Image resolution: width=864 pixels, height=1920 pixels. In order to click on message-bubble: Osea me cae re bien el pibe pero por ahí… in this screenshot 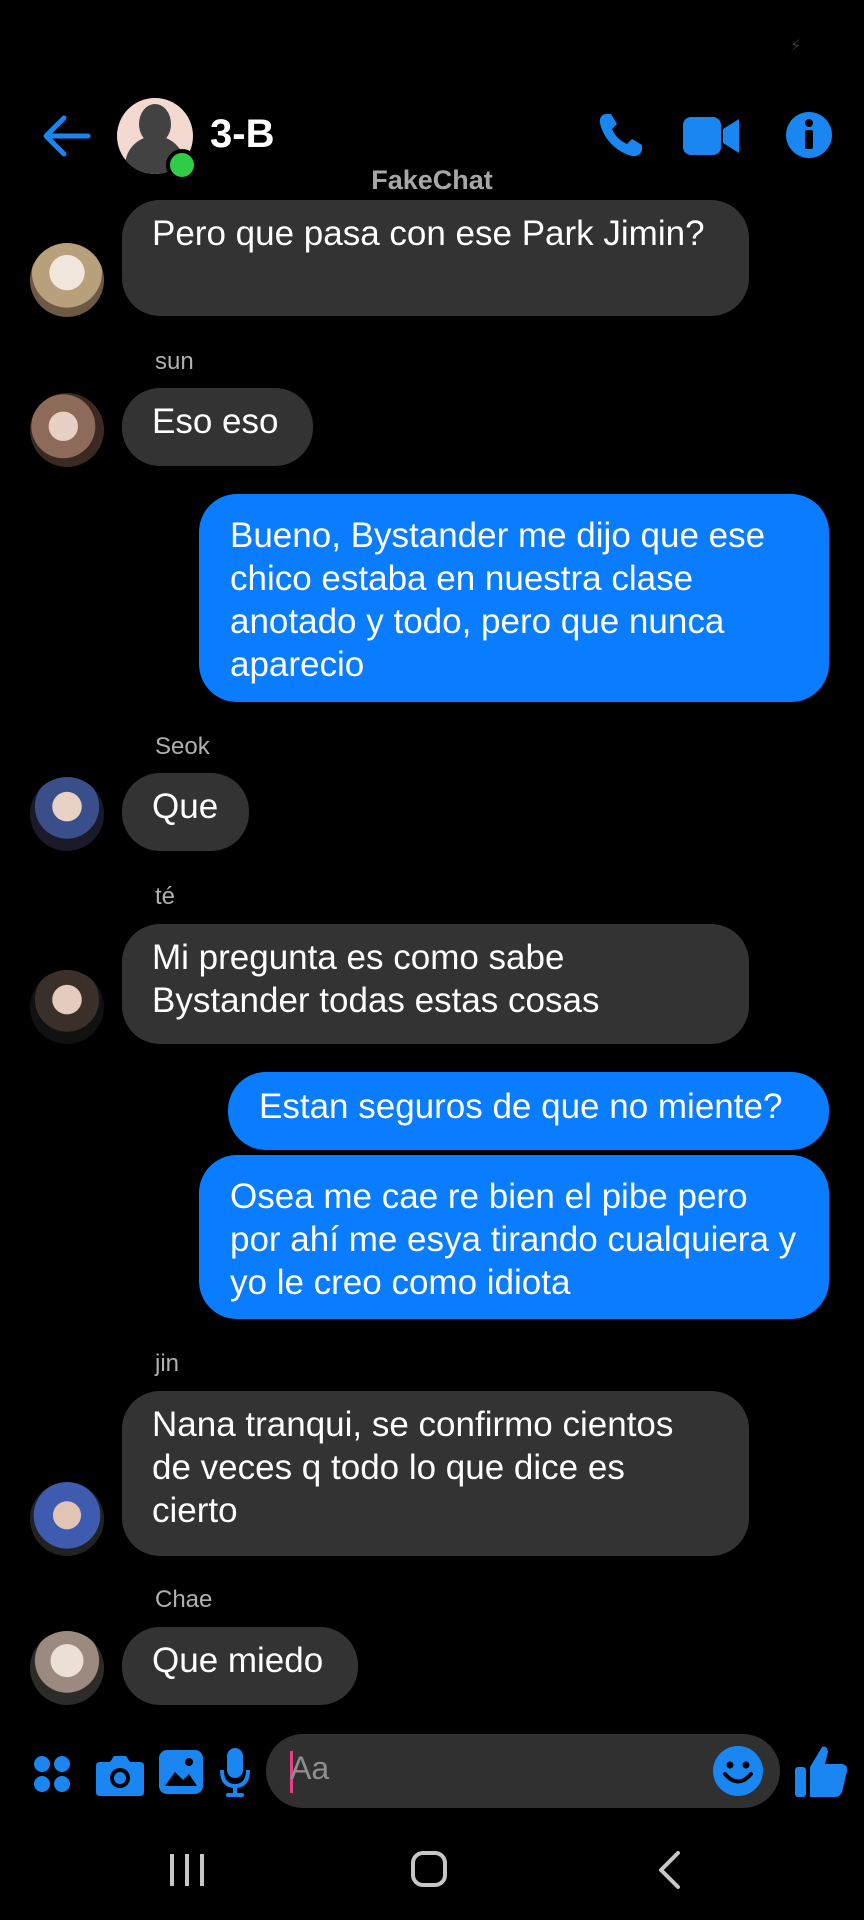, I will do `click(514, 1237)`.